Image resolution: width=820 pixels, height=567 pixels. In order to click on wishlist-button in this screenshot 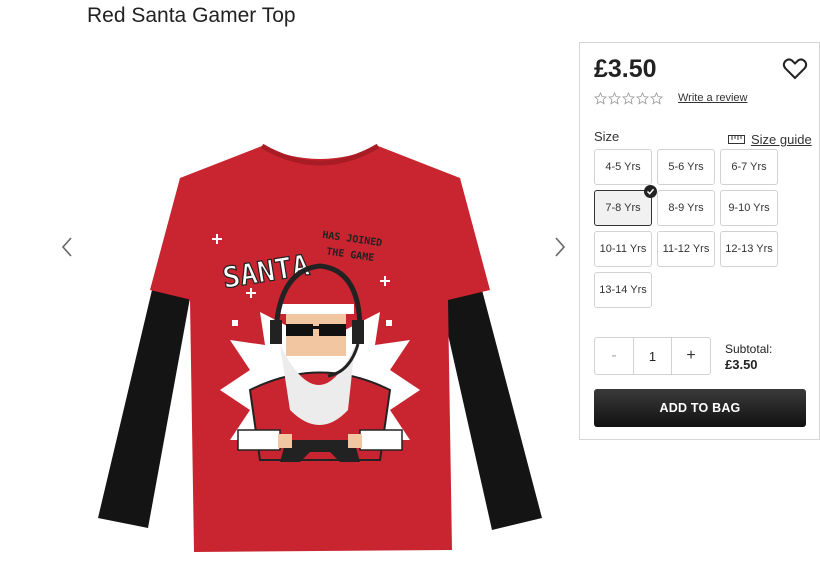, I will do `click(795, 69)`.